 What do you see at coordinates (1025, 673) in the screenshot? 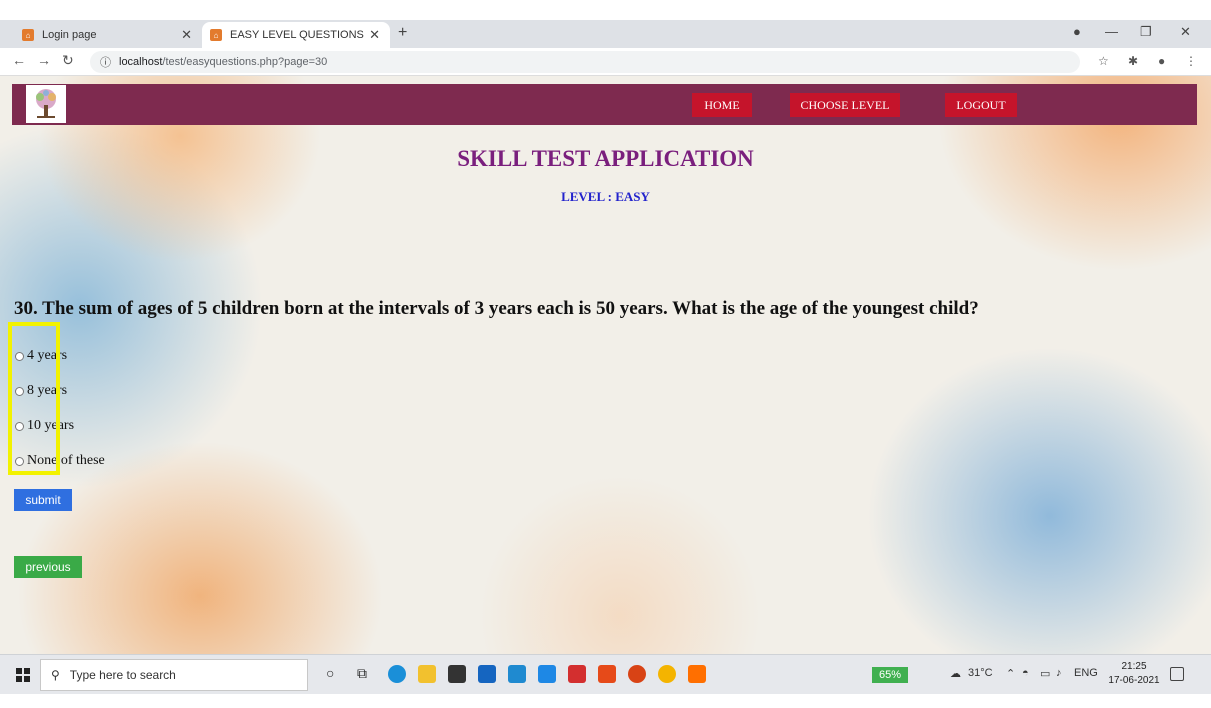
I see `network-icon: ◓` at bounding box center [1025, 673].